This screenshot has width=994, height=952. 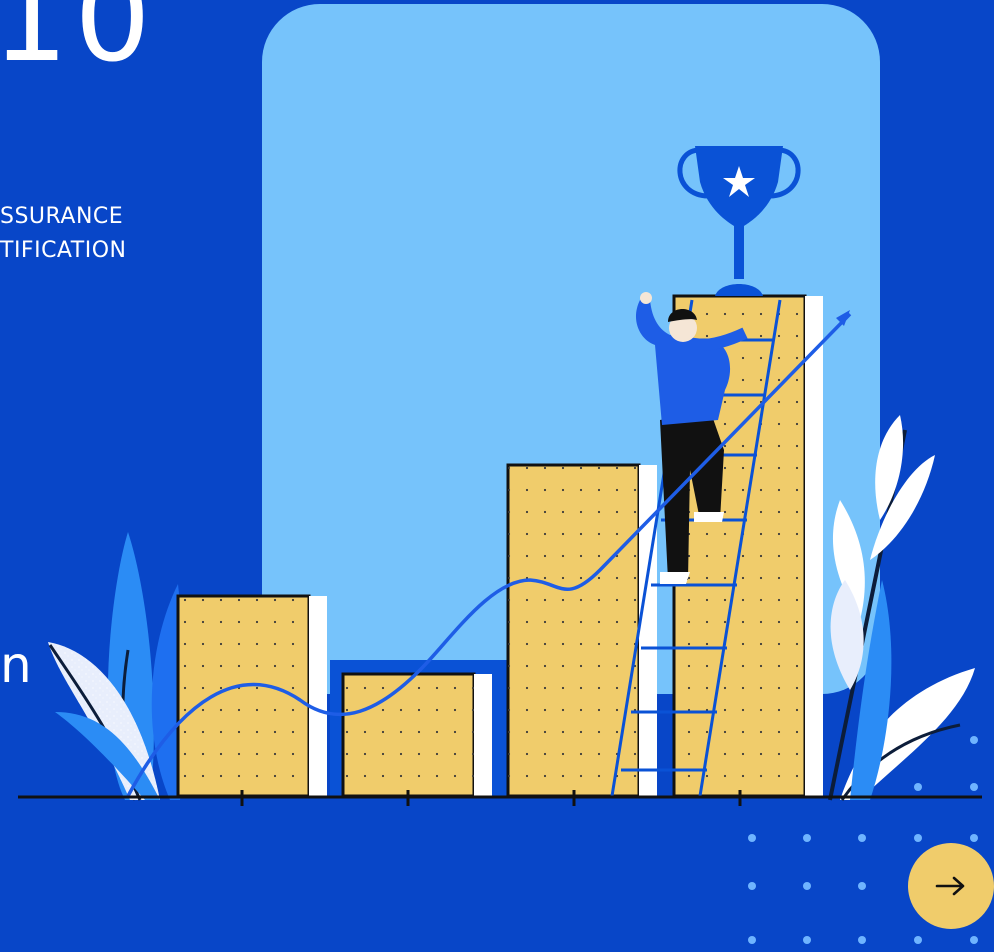 I want to click on left-leaves-decoration, so click(x=117, y=666).